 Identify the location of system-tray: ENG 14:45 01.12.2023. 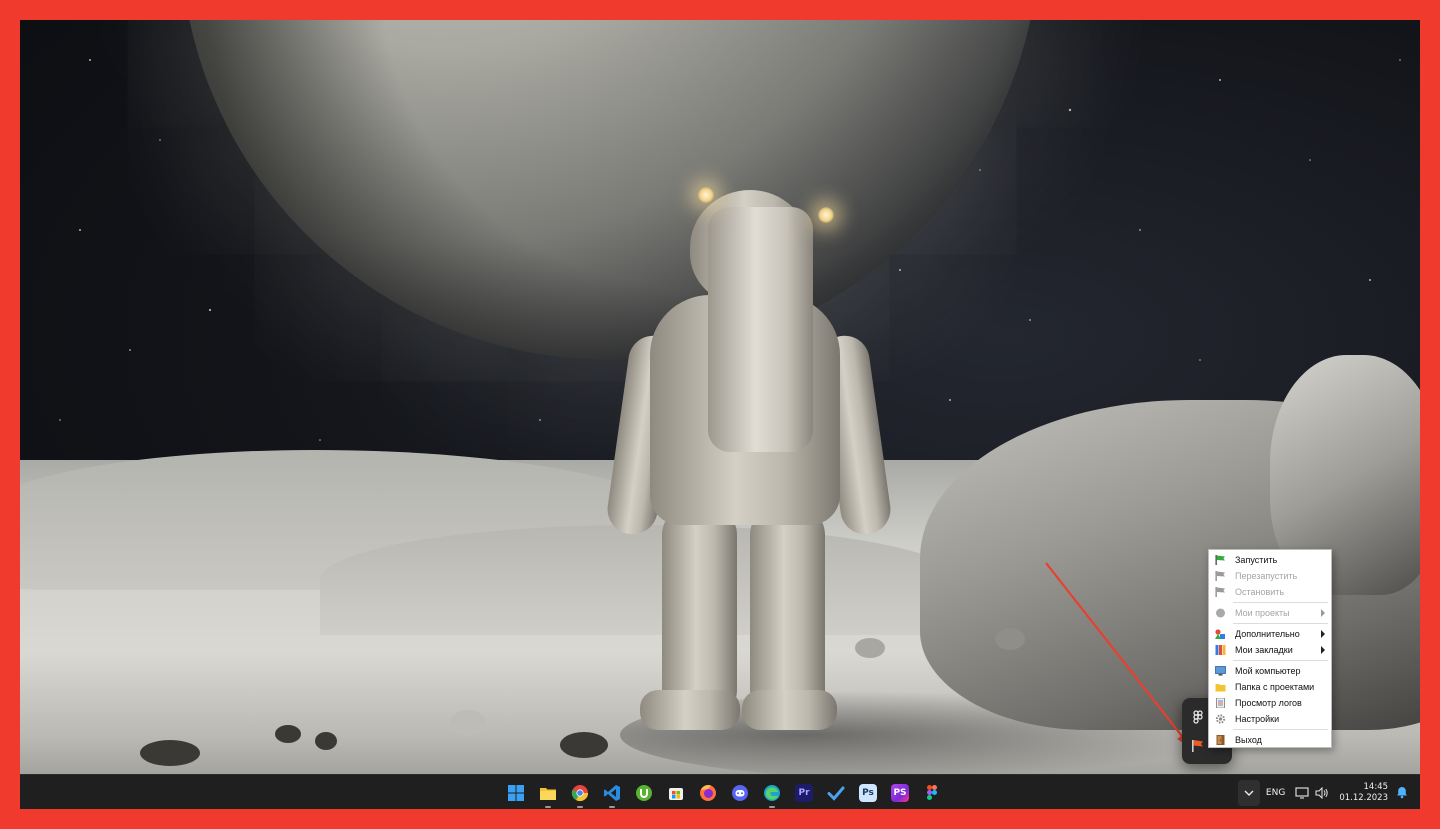
(1328, 792).